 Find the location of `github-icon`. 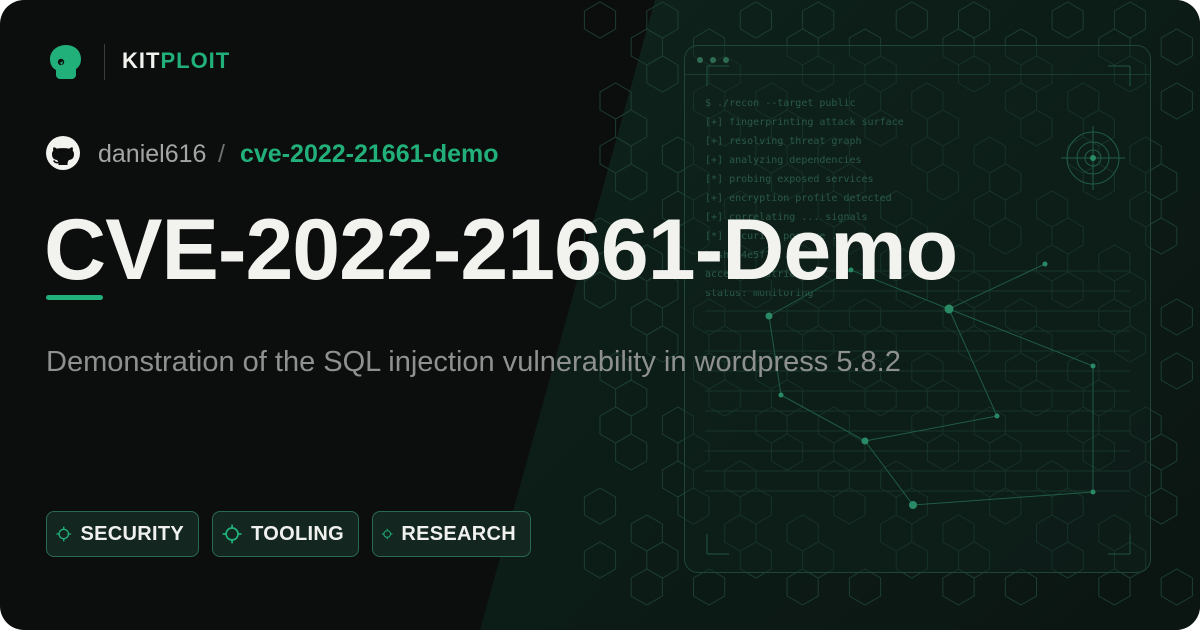

github-icon is located at coordinates (63, 153).